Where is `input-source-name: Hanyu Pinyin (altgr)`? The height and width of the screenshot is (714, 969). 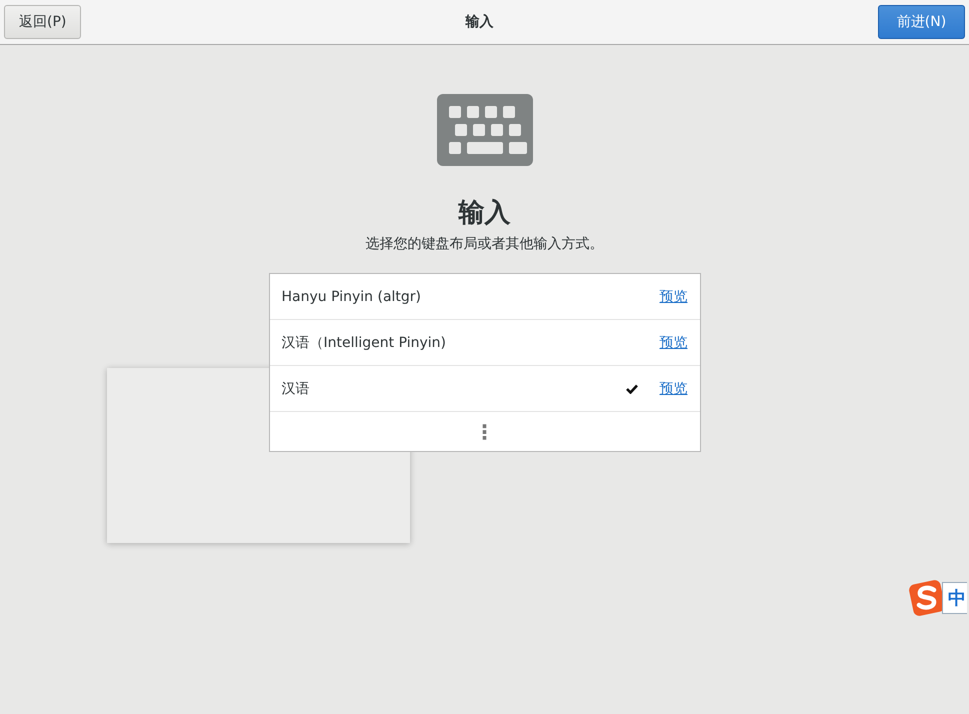 input-source-name: Hanyu Pinyin (altgr) is located at coordinates (352, 296).